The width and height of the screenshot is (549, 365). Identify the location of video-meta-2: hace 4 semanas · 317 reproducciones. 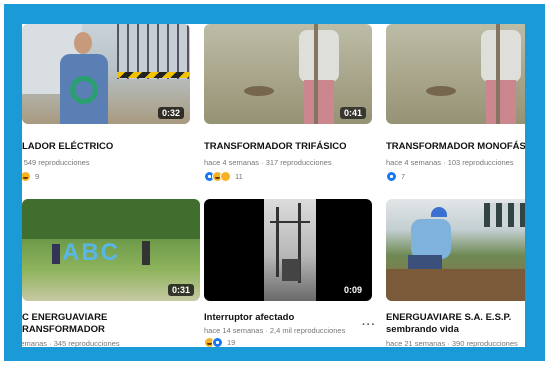
(268, 162).